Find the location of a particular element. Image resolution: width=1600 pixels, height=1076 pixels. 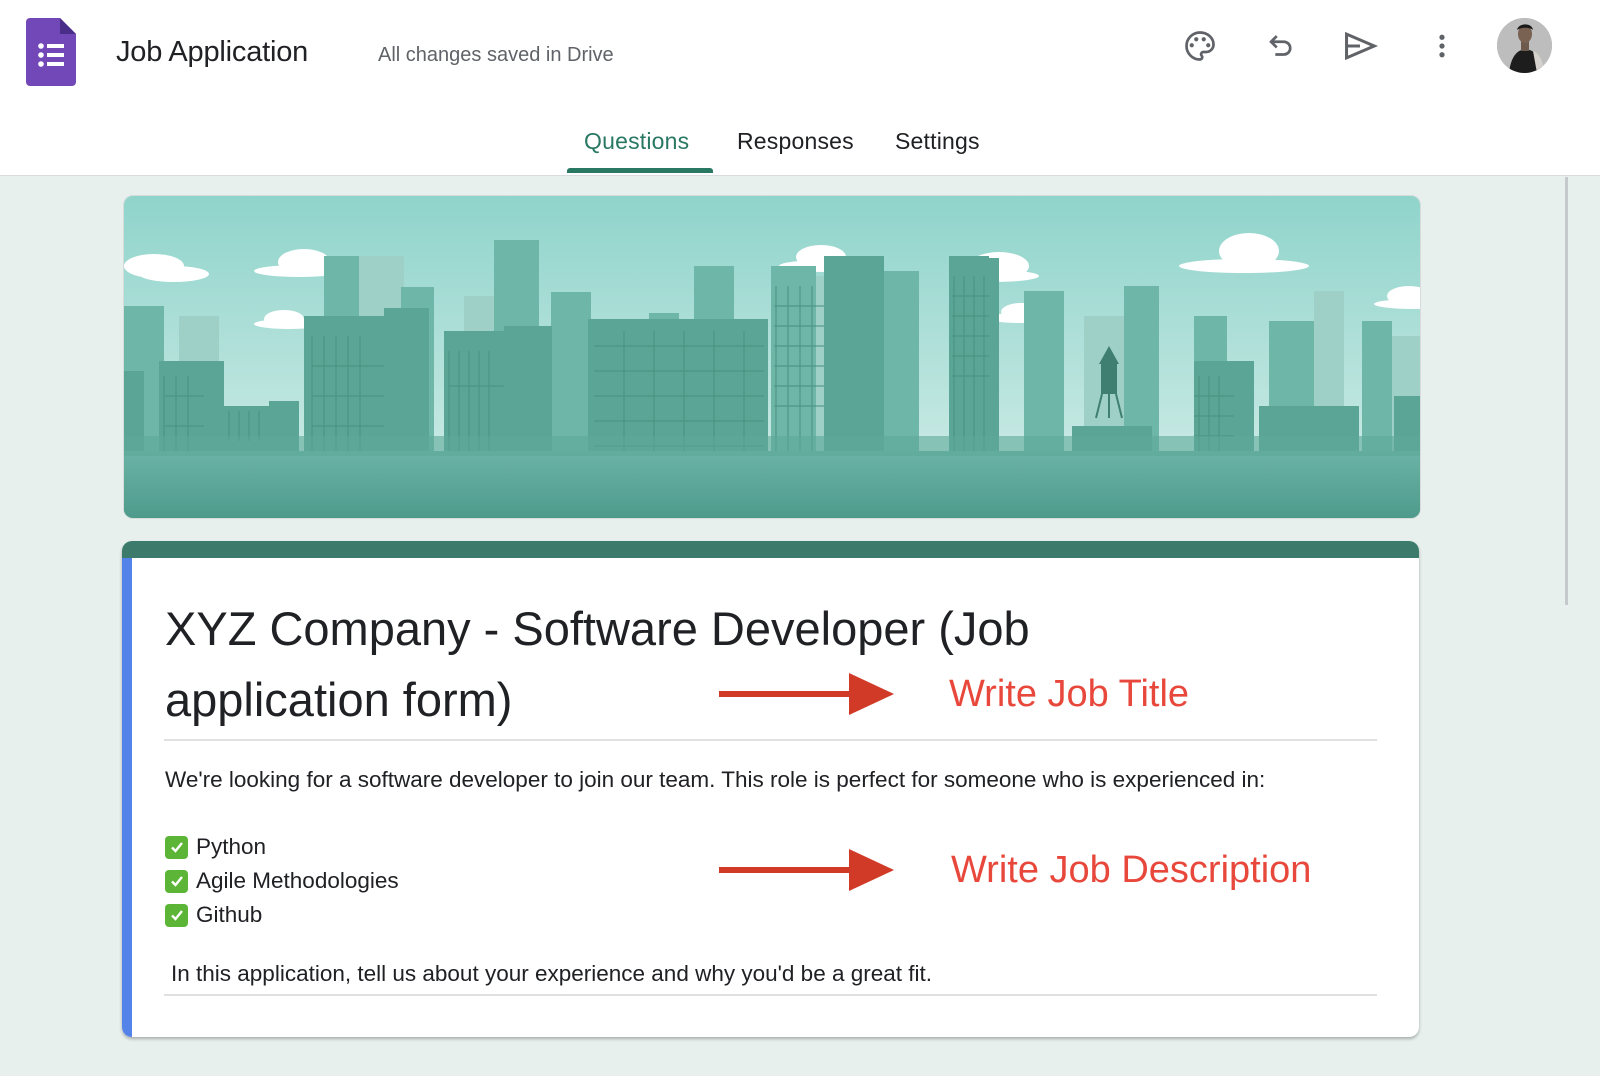

user-avatar is located at coordinates (1524, 45).